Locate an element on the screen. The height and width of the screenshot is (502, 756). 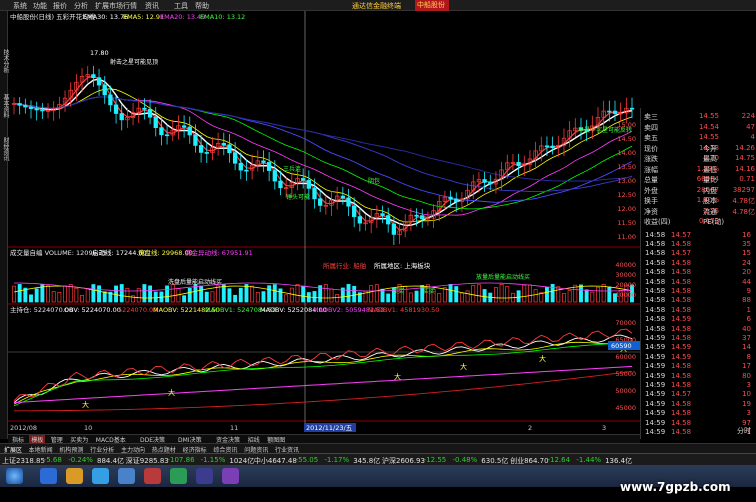
menu-function: 功能 is located at coordinates (40, 6).